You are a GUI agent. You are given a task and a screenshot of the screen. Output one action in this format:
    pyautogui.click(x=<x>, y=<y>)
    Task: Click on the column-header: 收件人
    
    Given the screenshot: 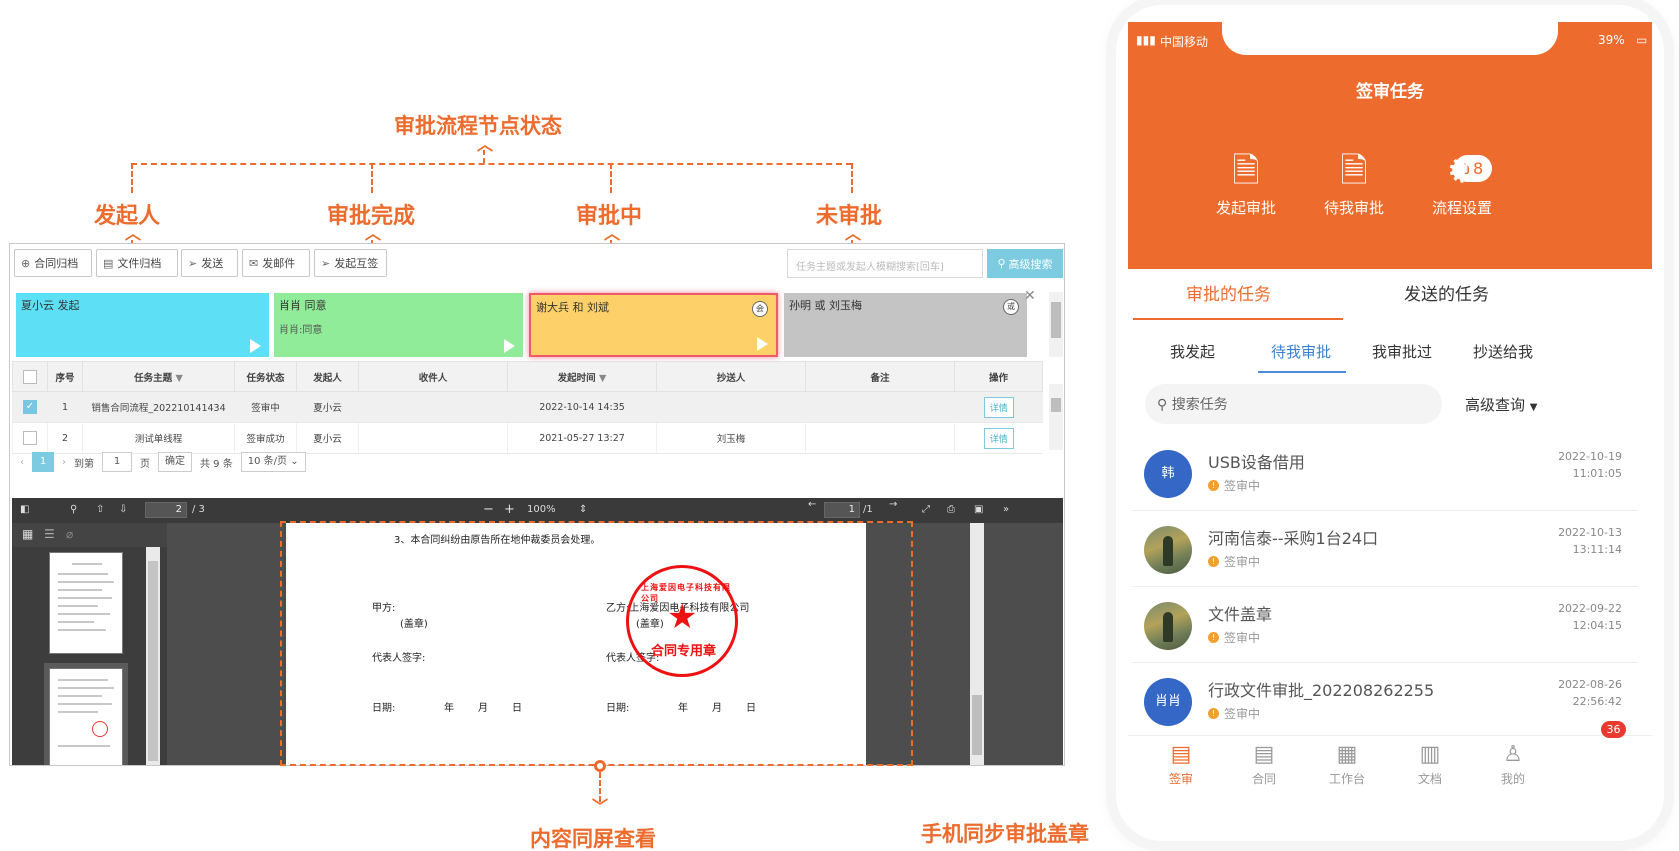 What is the action you would take?
    pyautogui.click(x=433, y=376)
    